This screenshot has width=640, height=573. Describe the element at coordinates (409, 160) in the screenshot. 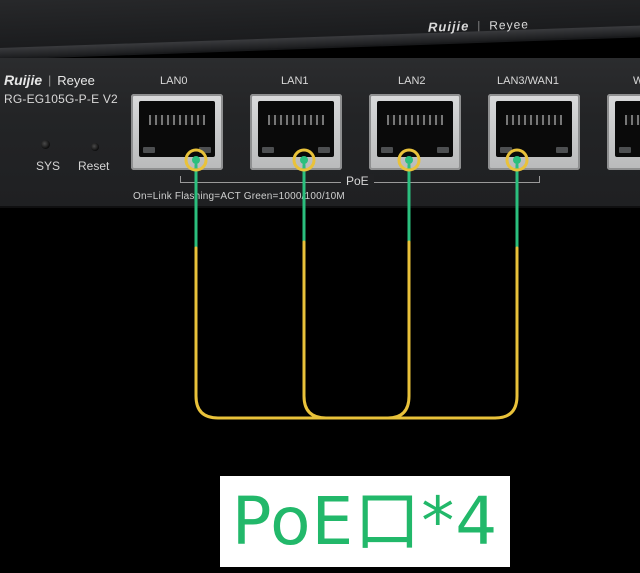

I see `led-dot-lan2` at that location.